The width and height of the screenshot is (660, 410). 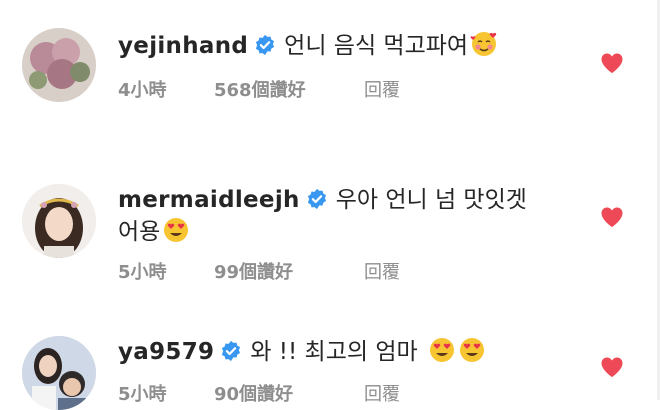 I want to click on comment-text-line1: 우아 언니 넘 맛잇겟, so click(x=431, y=200).